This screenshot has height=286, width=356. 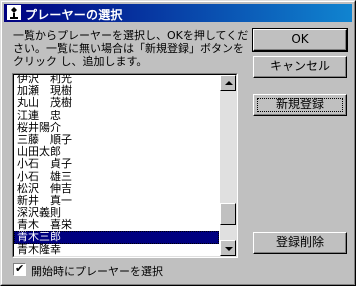 I want to click on list-item: 江連 忠, so click(x=116, y=115).